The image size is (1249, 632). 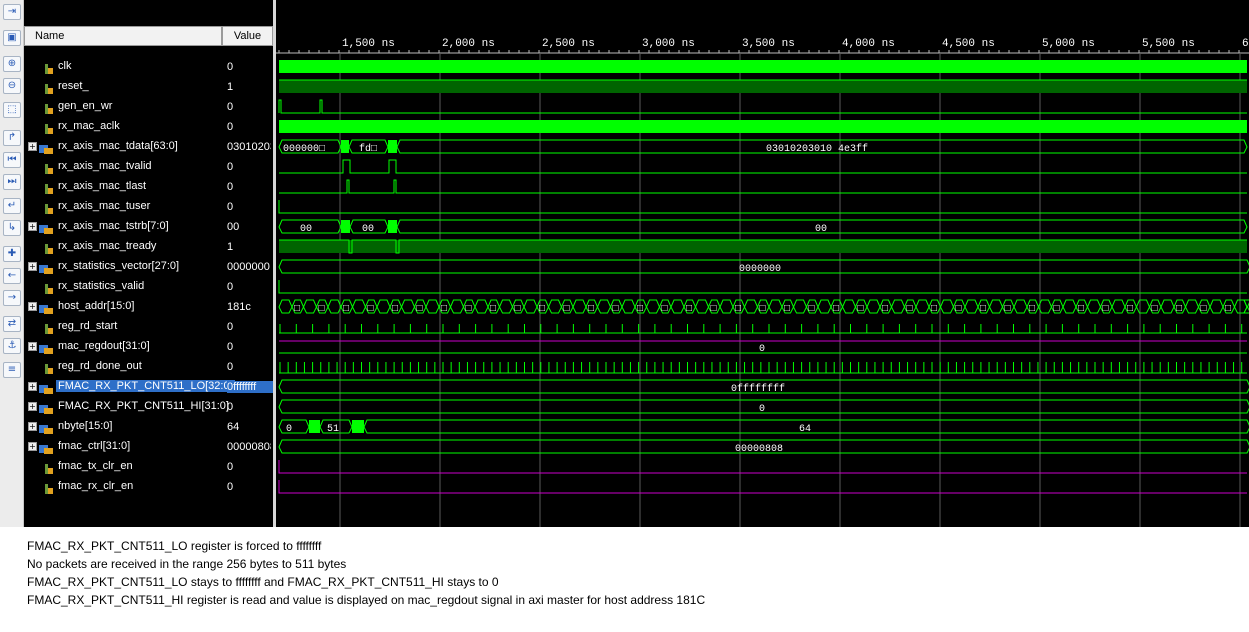 I want to click on signal-row: + host_addr[15:0], so click(x=123, y=307).